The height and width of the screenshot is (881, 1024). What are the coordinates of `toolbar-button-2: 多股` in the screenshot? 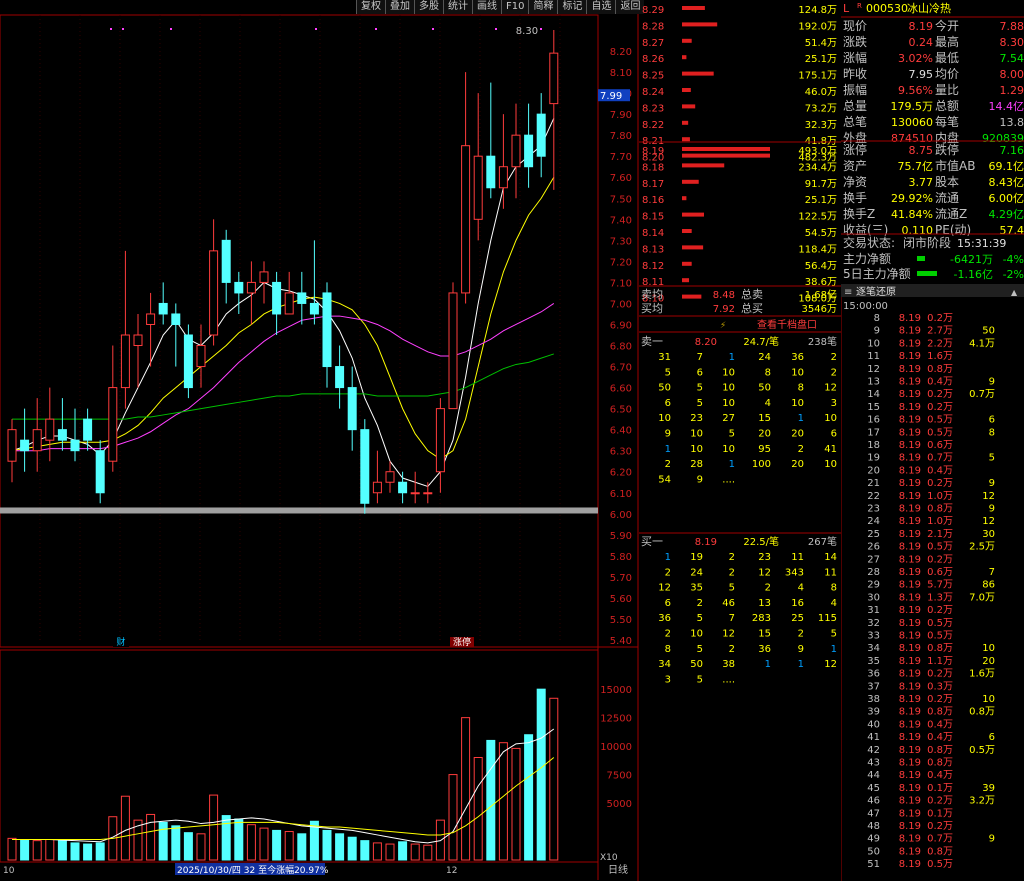 It's located at (428, 7).